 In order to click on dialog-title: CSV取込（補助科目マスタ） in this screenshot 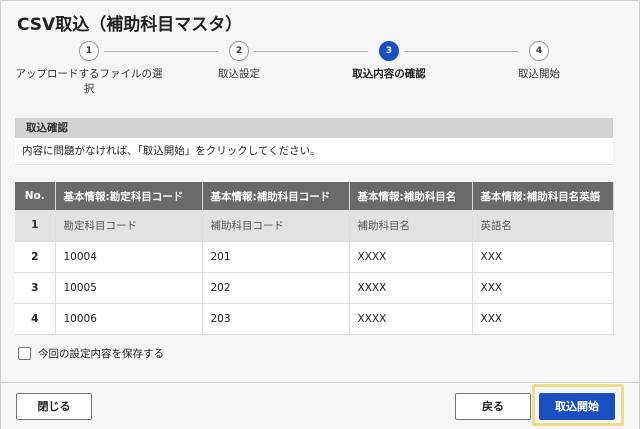, I will do `click(130, 25)`.